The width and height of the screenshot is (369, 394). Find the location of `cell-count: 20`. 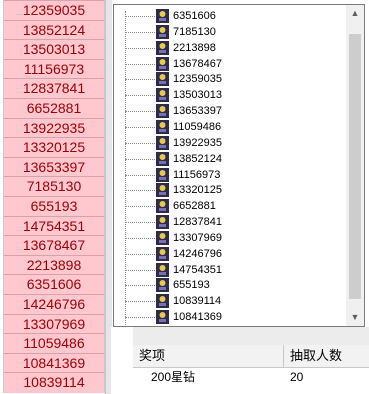

cell-count: 20 is located at coordinates (297, 377).